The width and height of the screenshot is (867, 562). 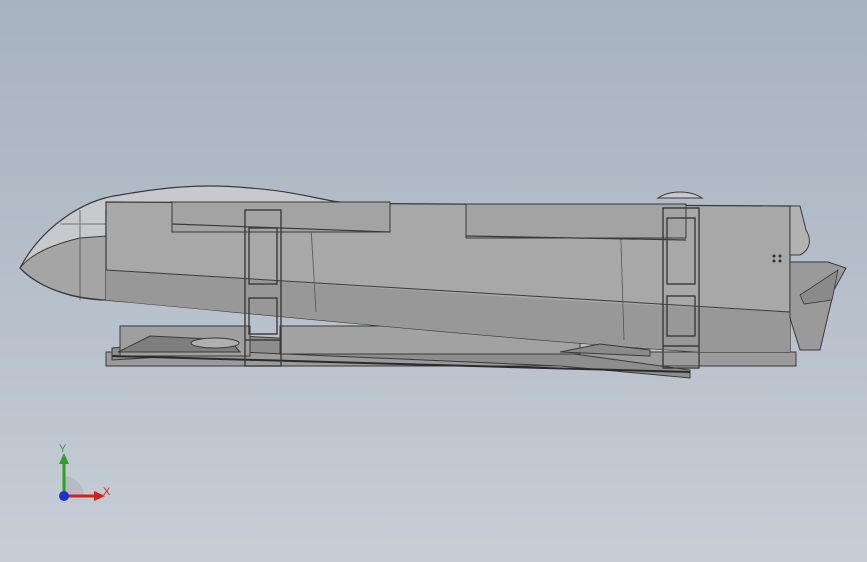 I want to click on x-axis-label: X, so click(x=107, y=492).